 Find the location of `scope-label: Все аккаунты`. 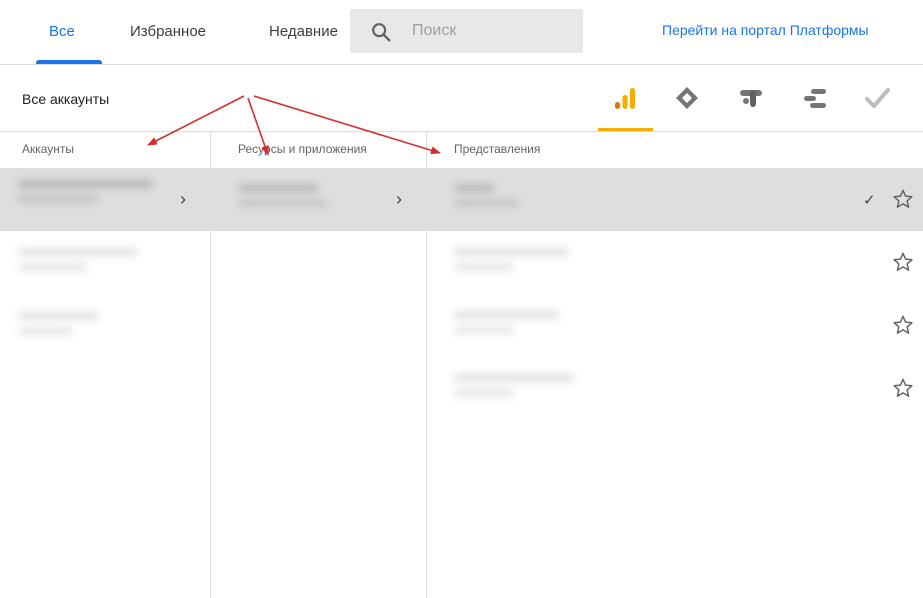

scope-label: Все аккаунты is located at coordinates (66, 99).